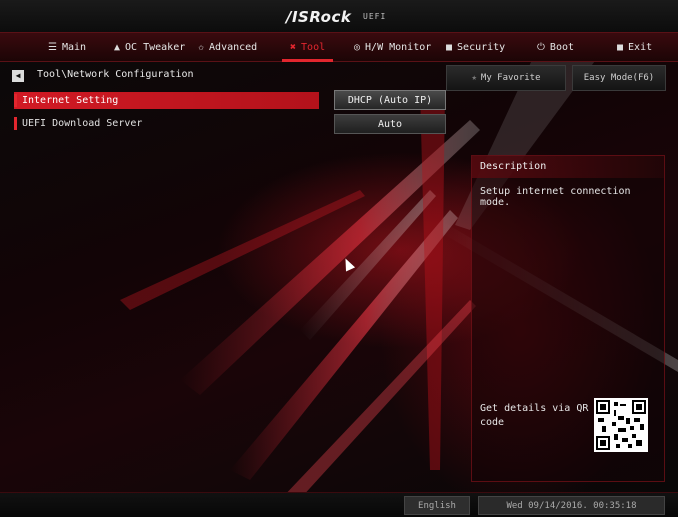 Image resolution: width=678 pixels, height=517 pixels. I want to click on breadcrumb: Tool\Network Configuration, so click(115, 74).